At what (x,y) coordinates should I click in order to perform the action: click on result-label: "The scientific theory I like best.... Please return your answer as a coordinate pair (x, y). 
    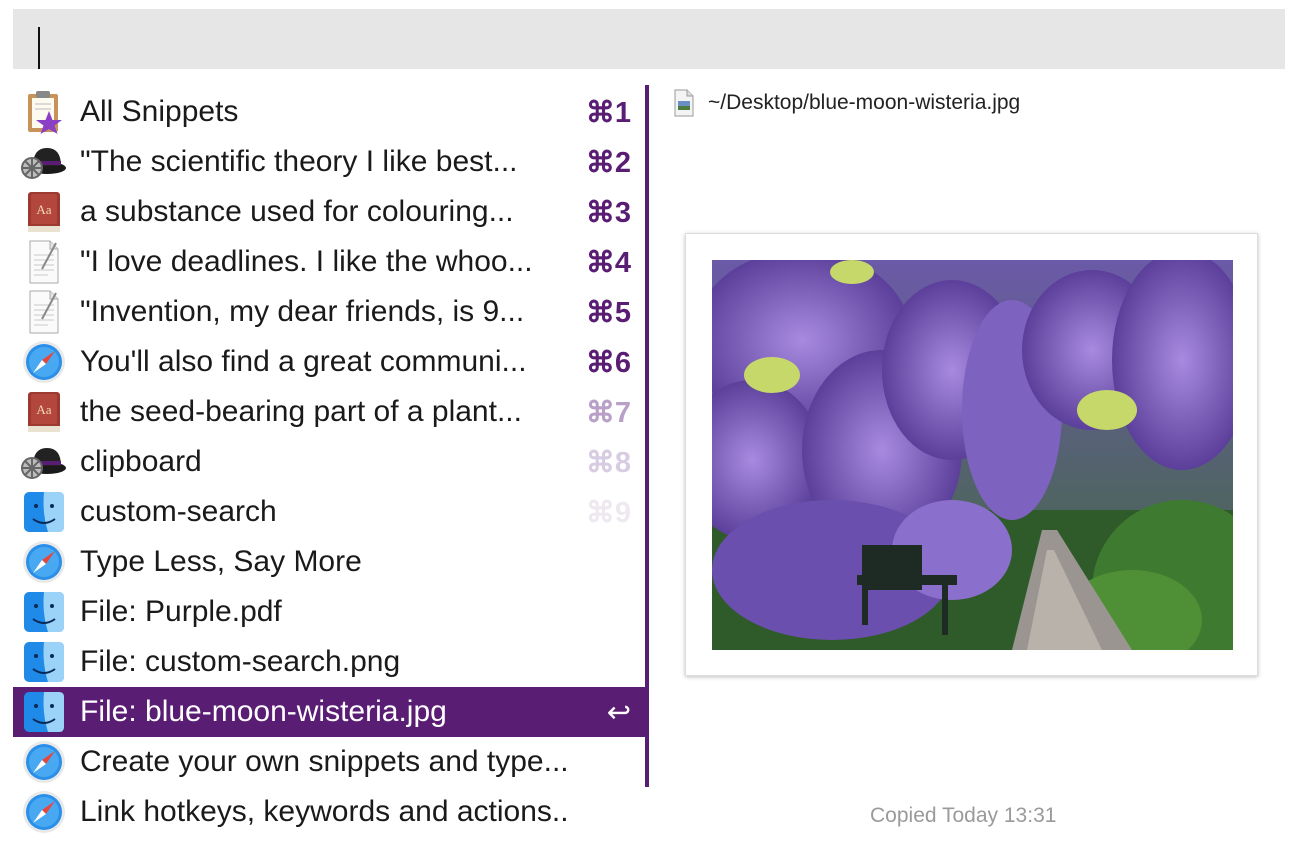
    Looking at the image, I should click on (299, 161).